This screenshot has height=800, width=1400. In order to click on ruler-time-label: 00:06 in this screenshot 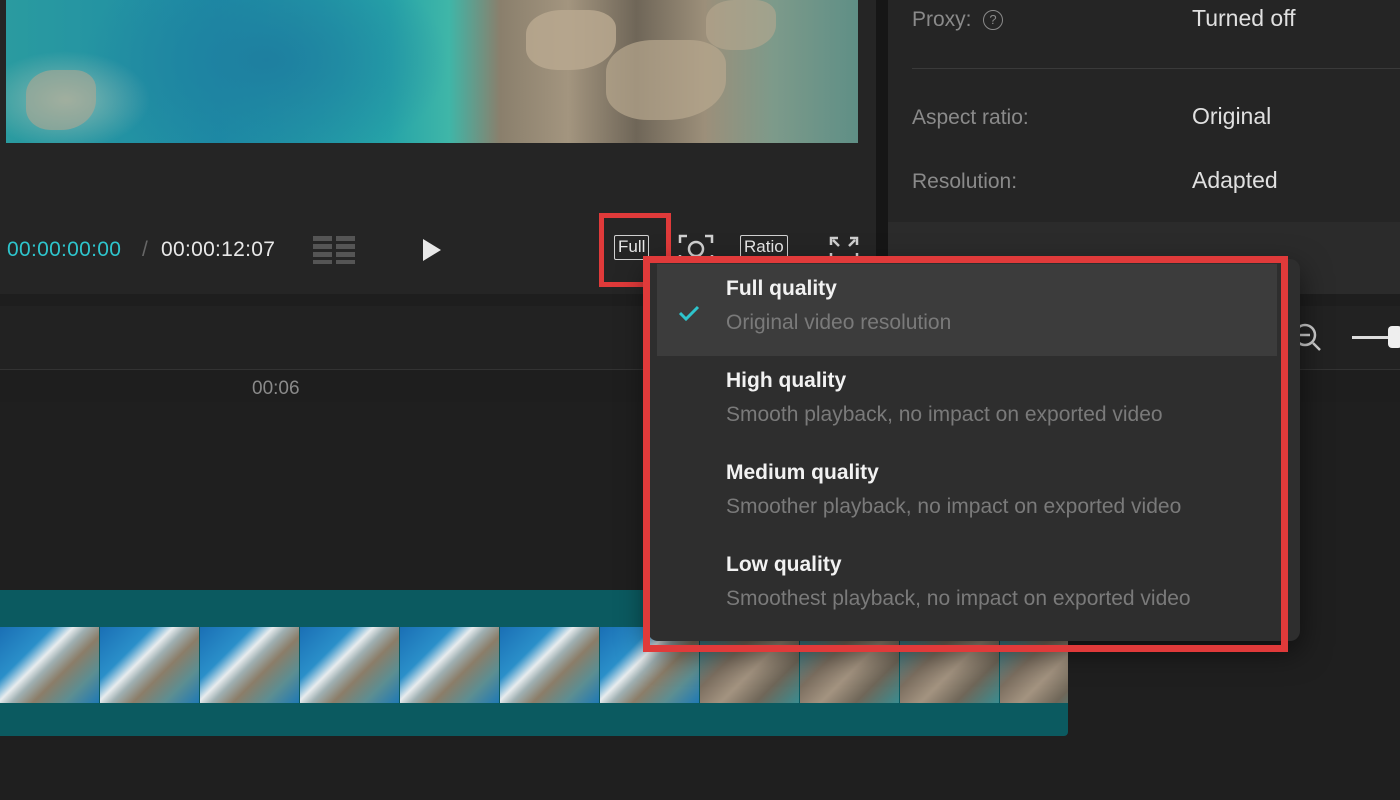, I will do `click(276, 388)`.